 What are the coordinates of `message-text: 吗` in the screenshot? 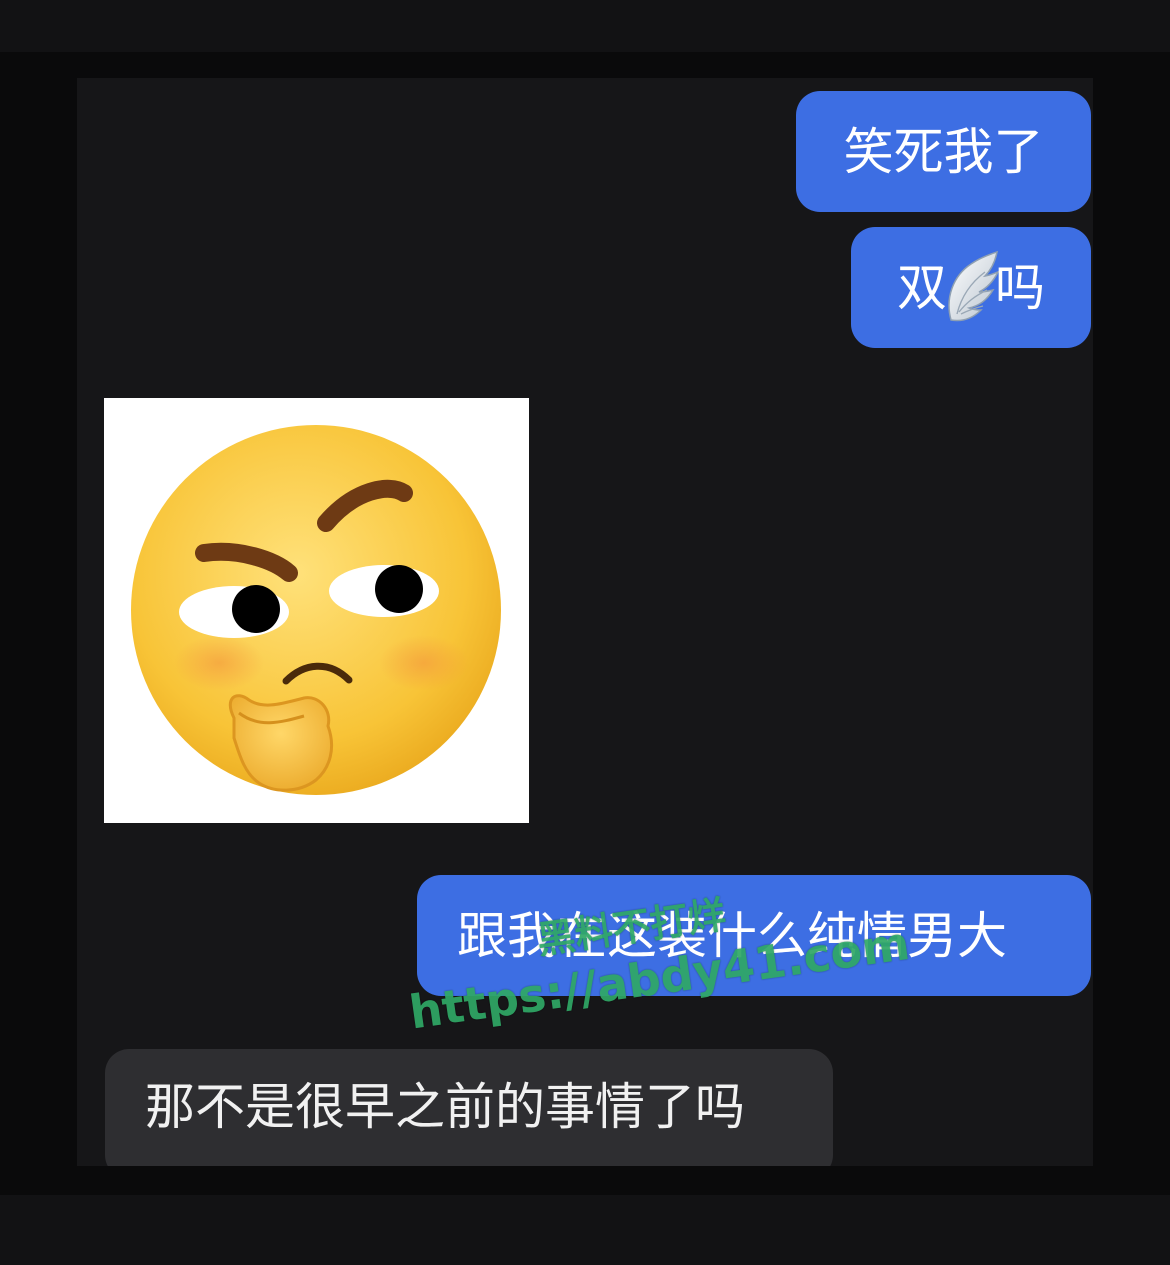 It's located at (1020, 287).